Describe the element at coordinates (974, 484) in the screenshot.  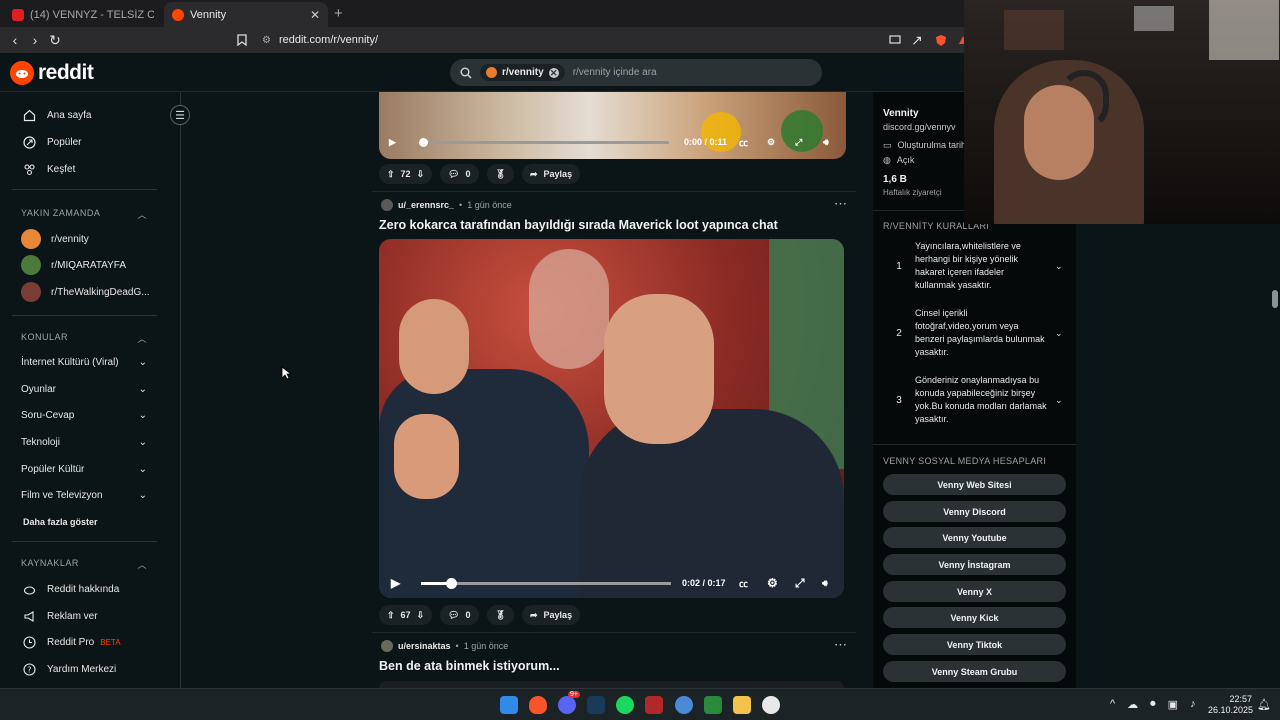
I see `social-button-website: Venny Web Sitesi` at that location.